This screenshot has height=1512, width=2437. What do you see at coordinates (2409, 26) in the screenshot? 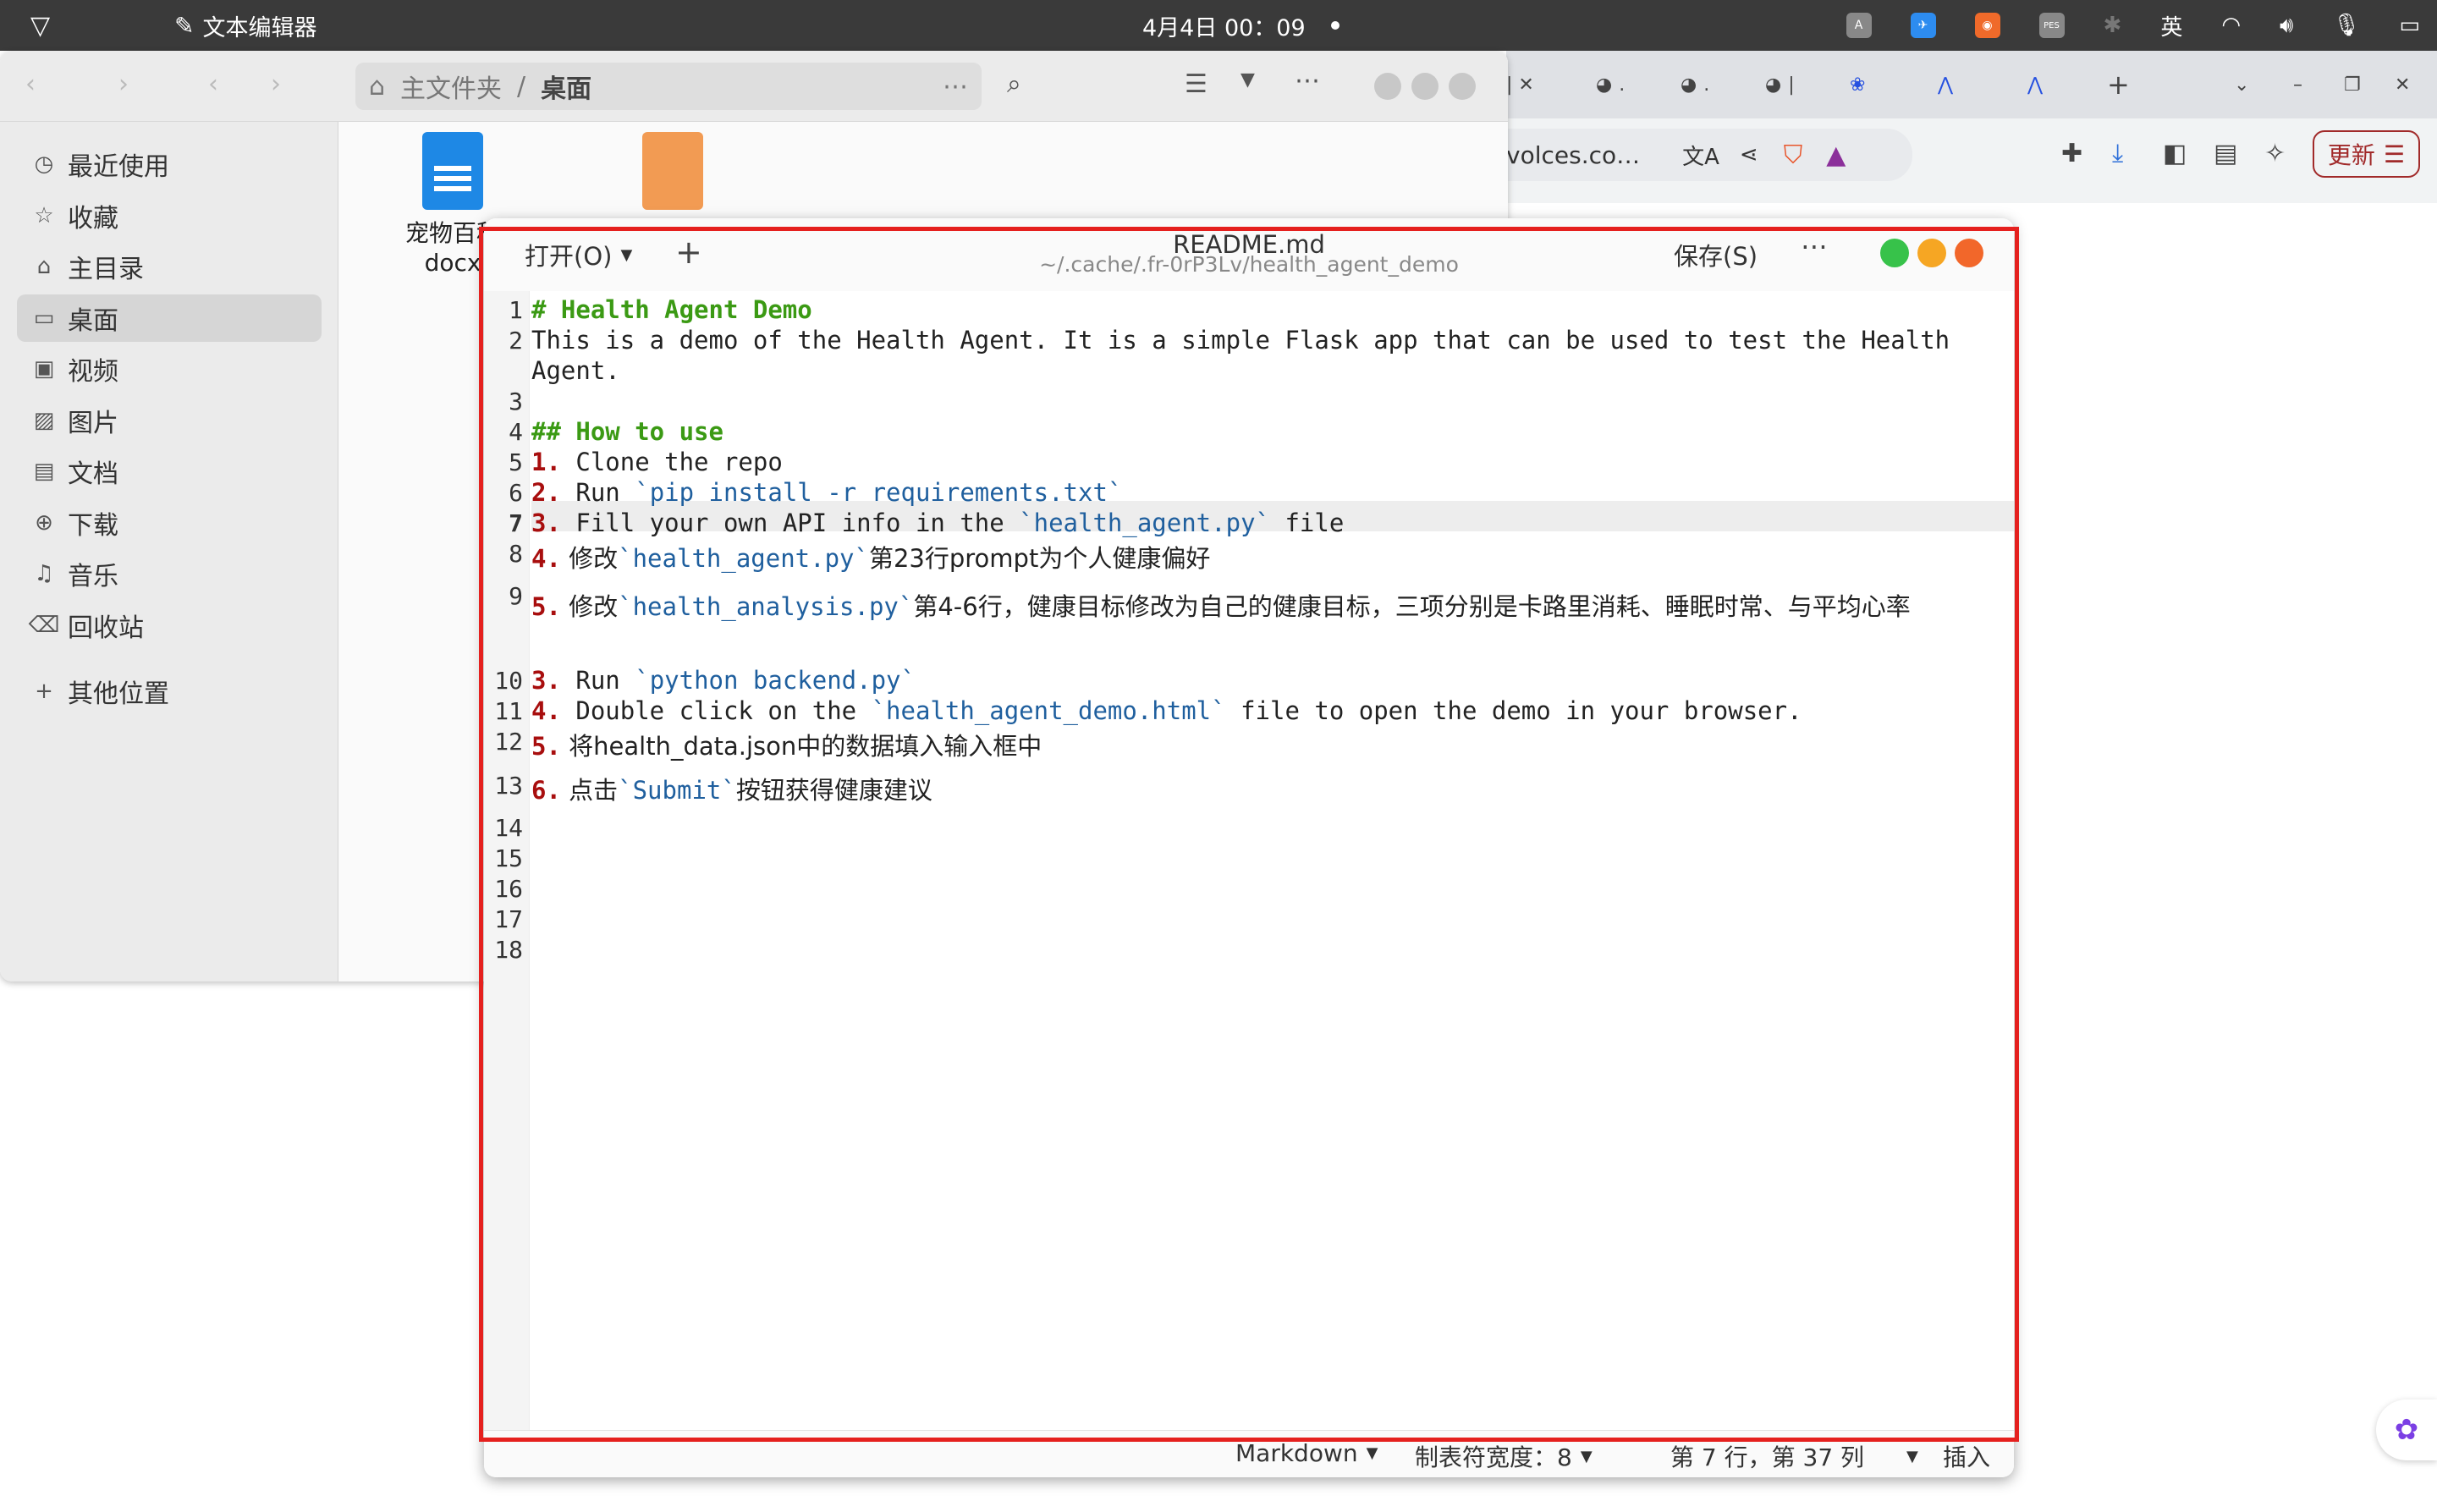
I see `battery-icon: ▭` at bounding box center [2409, 26].